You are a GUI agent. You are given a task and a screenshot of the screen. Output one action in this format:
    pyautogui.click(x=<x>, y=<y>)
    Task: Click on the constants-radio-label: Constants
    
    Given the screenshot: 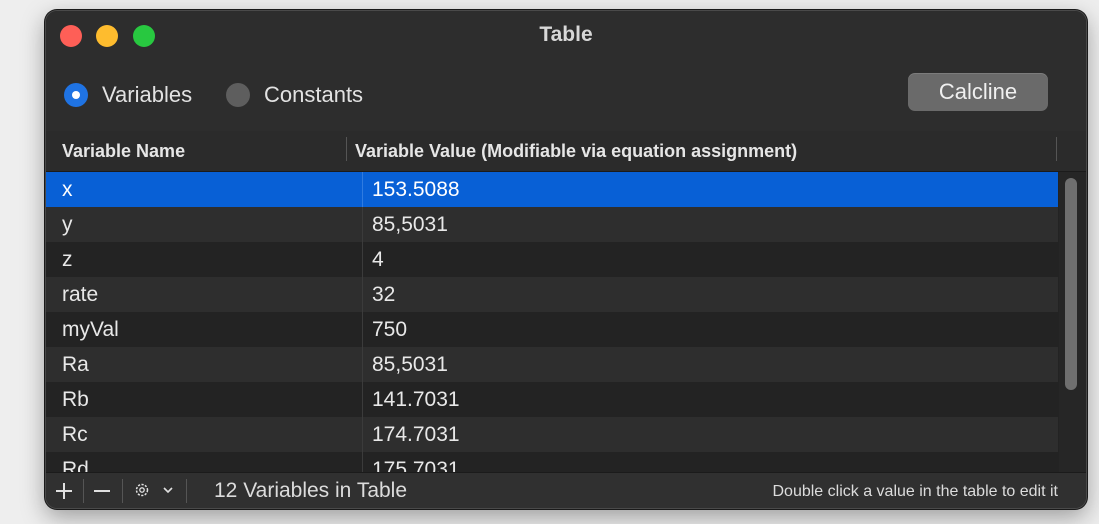 What is the action you would take?
    pyautogui.click(x=314, y=94)
    